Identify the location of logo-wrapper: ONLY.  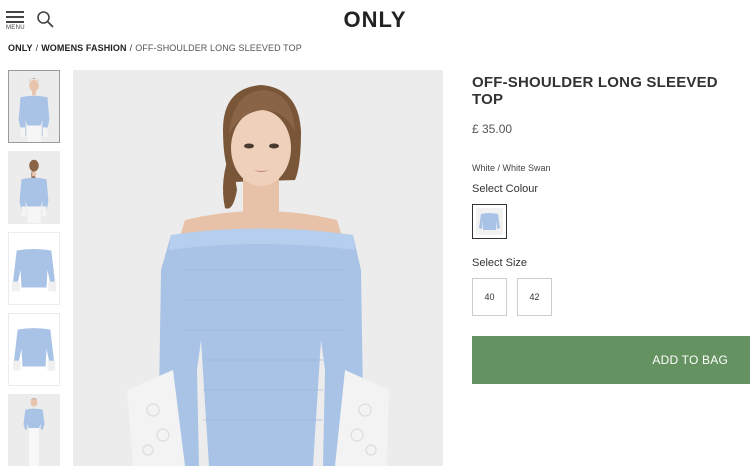
(375, 20).